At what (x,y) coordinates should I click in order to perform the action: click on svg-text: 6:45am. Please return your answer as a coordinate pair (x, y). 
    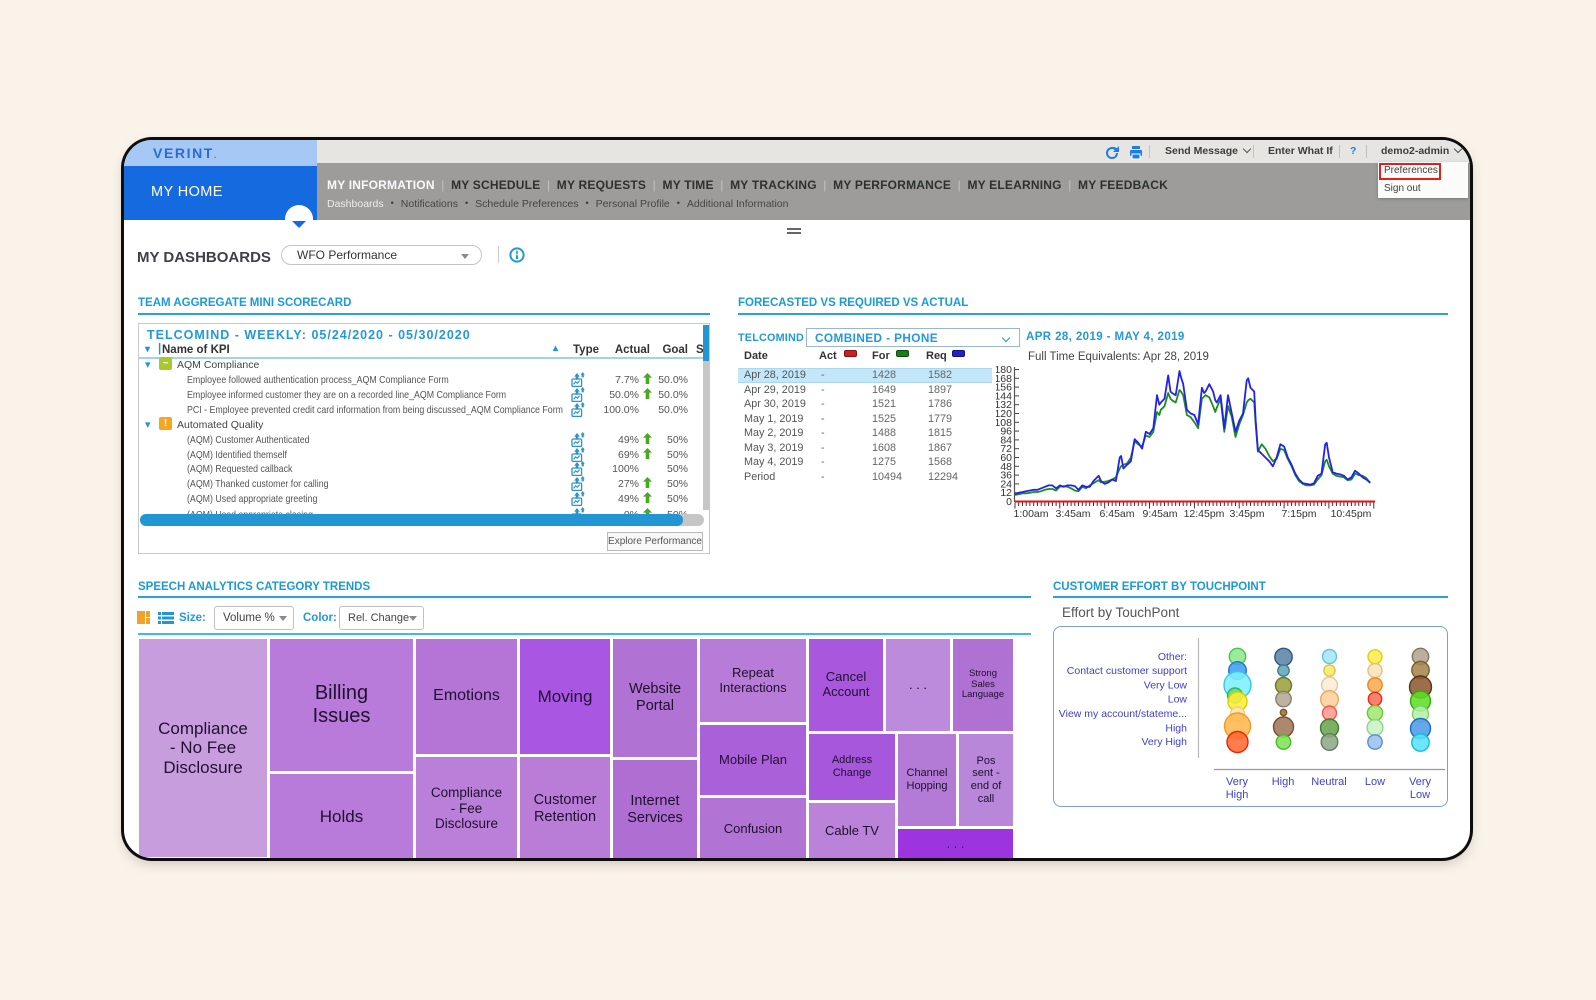
    Looking at the image, I should click on (1116, 514).